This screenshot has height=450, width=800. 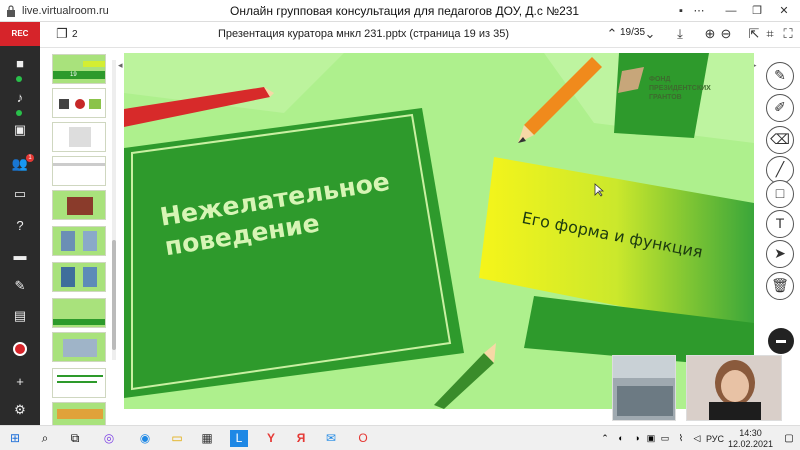 What do you see at coordinates (65, 11) in the screenshot?
I see `address-url: live.virtualroom.ru` at bounding box center [65, 11].